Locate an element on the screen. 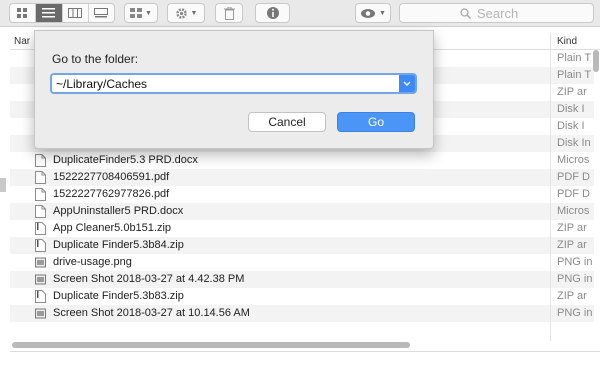 Image resolution: width=600 pixels, height=375 pixels. search-field: Search is located at coordinates (496, 13).